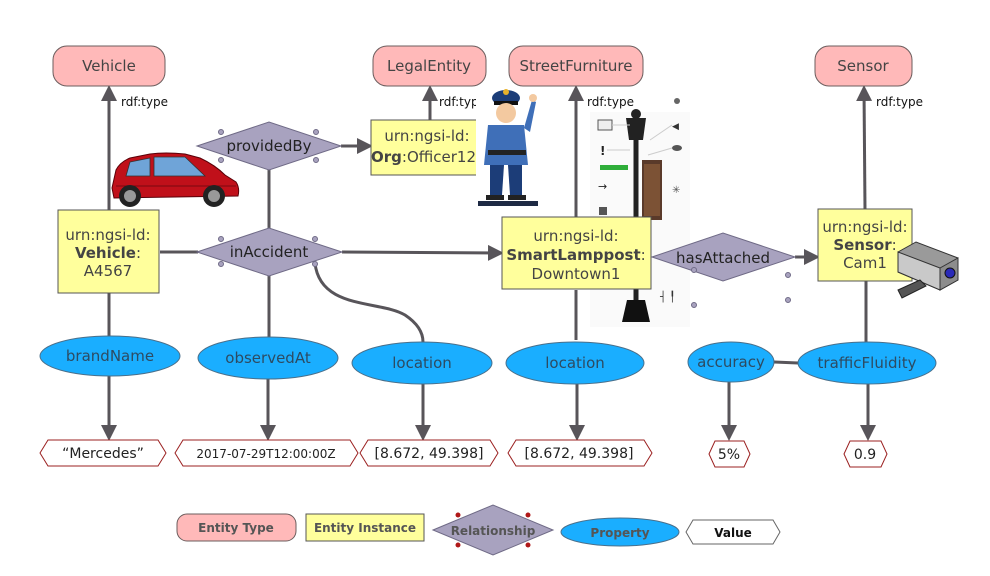 The width and height of the screenshot is (990, 576). I want to click on entity-instance-officer: urn:ngsi-ld: Org:Officer123, so click(428, 147).